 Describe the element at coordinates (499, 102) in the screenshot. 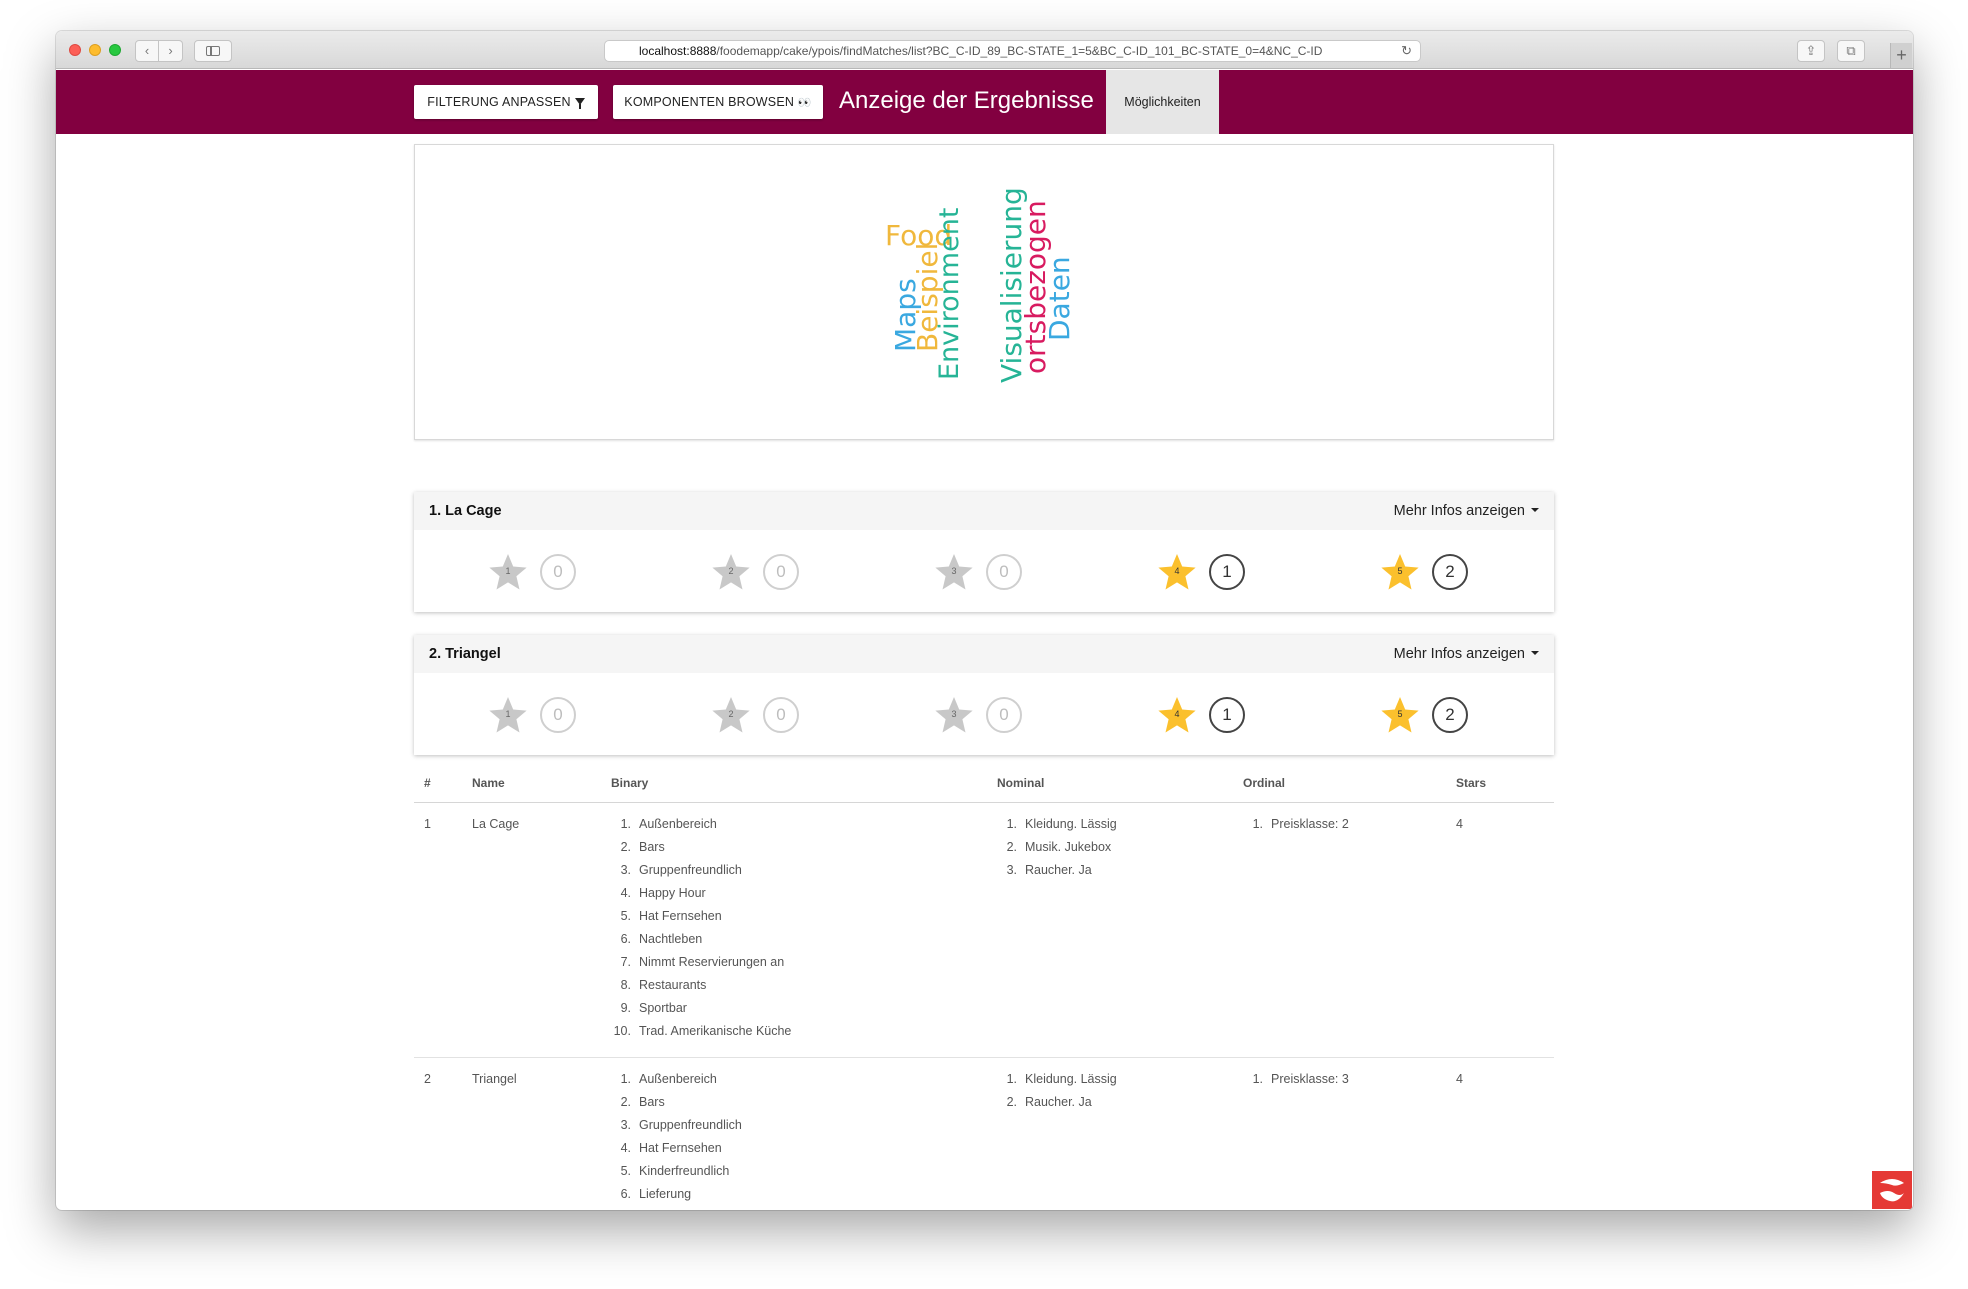

I see `filter-button-label: FILTERUNG ANPASSEN` at that location.